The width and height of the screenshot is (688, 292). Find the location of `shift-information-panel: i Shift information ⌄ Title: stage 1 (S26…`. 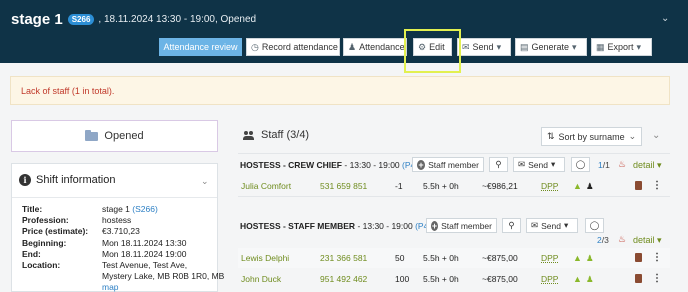

shift-information-panel: i Shift information ⌄ Title: stage 1 (S26… is located at coordinates (117, 227).